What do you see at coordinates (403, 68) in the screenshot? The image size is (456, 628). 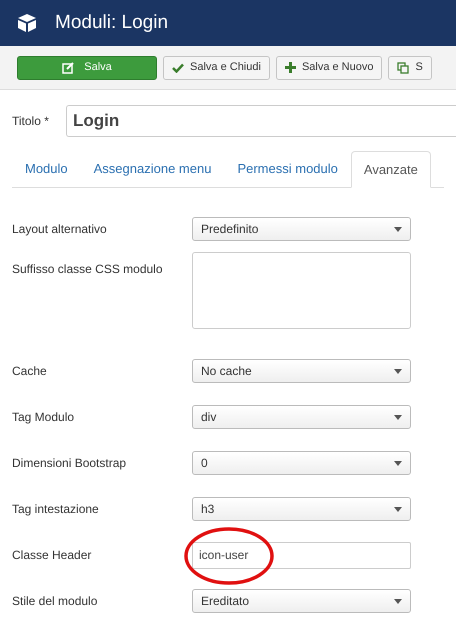 I see `copy-icon` at bounding box center [403, 68].